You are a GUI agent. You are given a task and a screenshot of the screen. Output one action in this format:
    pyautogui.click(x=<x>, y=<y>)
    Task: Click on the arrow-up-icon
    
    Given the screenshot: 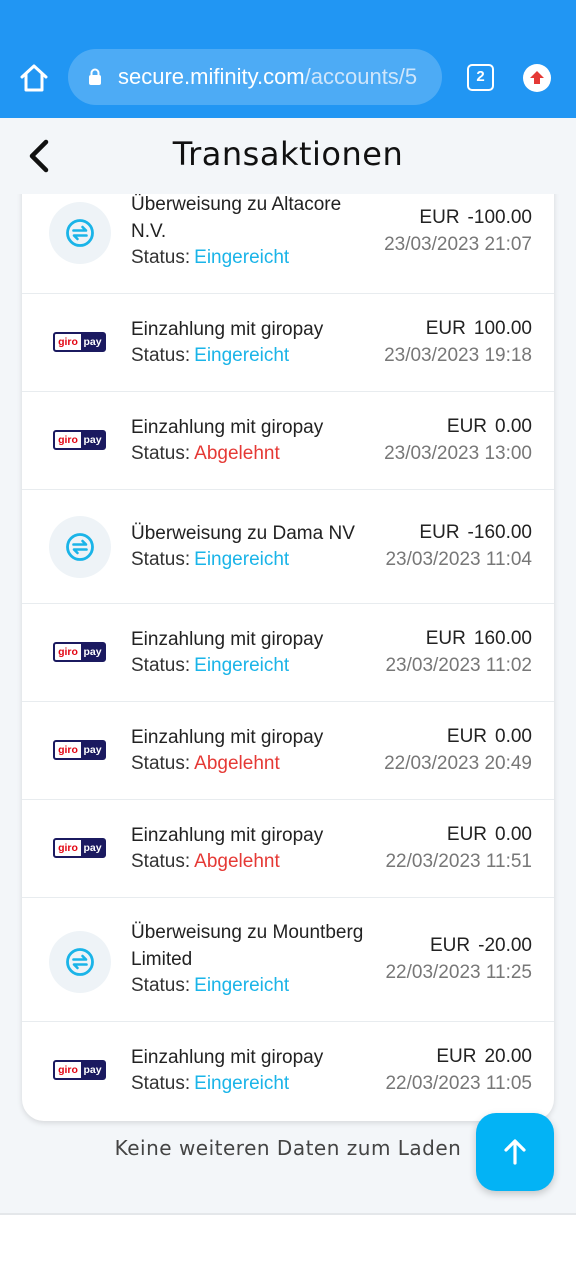 What is the action you would take?
    pyautogui.click(x=515, y=1152)
    